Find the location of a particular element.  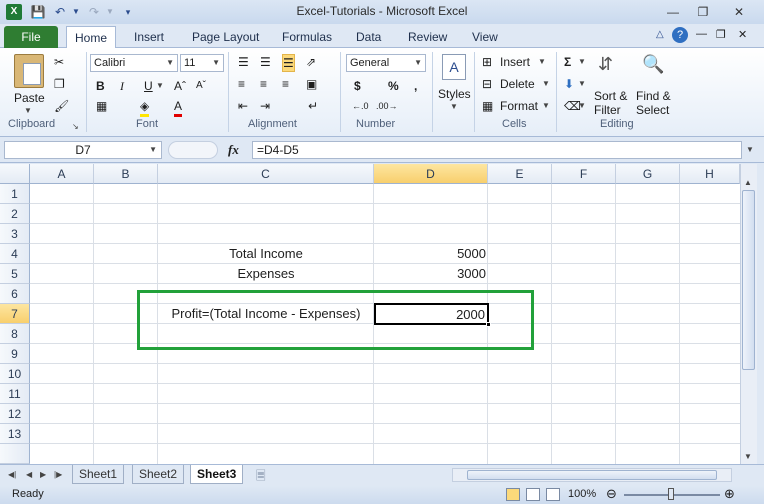

zoom-in-icon: ⊕ is located at coordinates (729, 494).